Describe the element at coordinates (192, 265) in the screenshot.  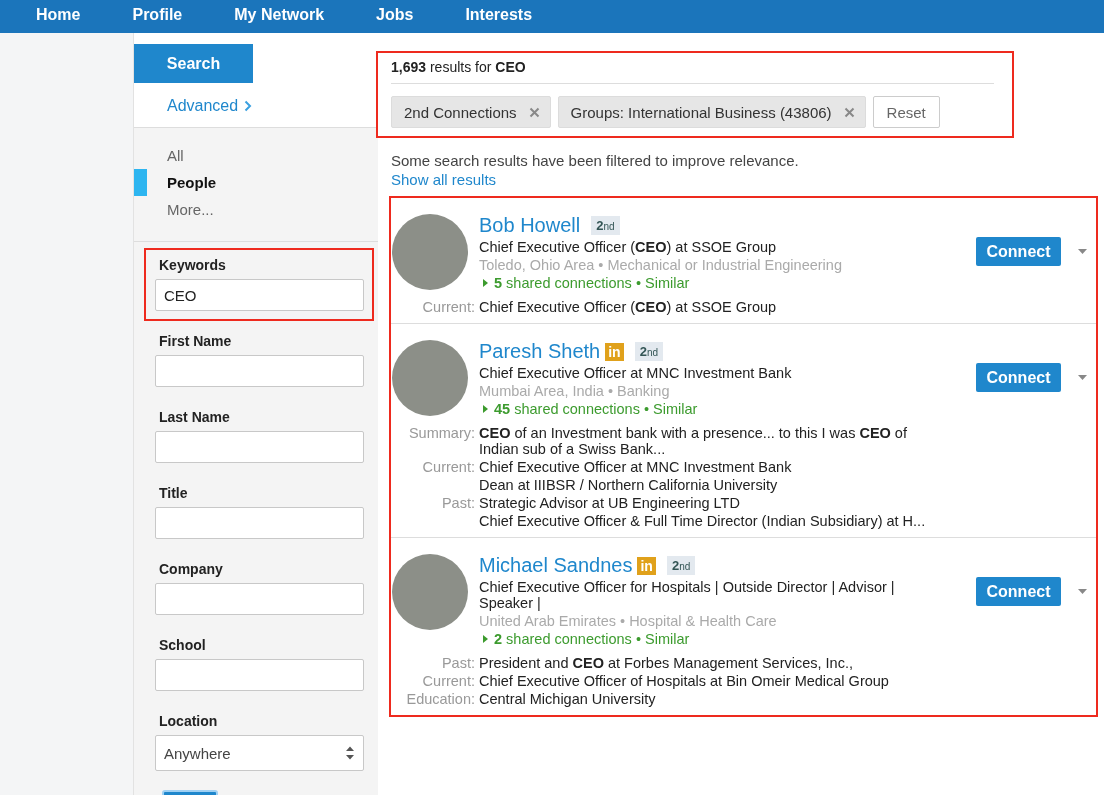
I see `field-label: Keywords` at that location.